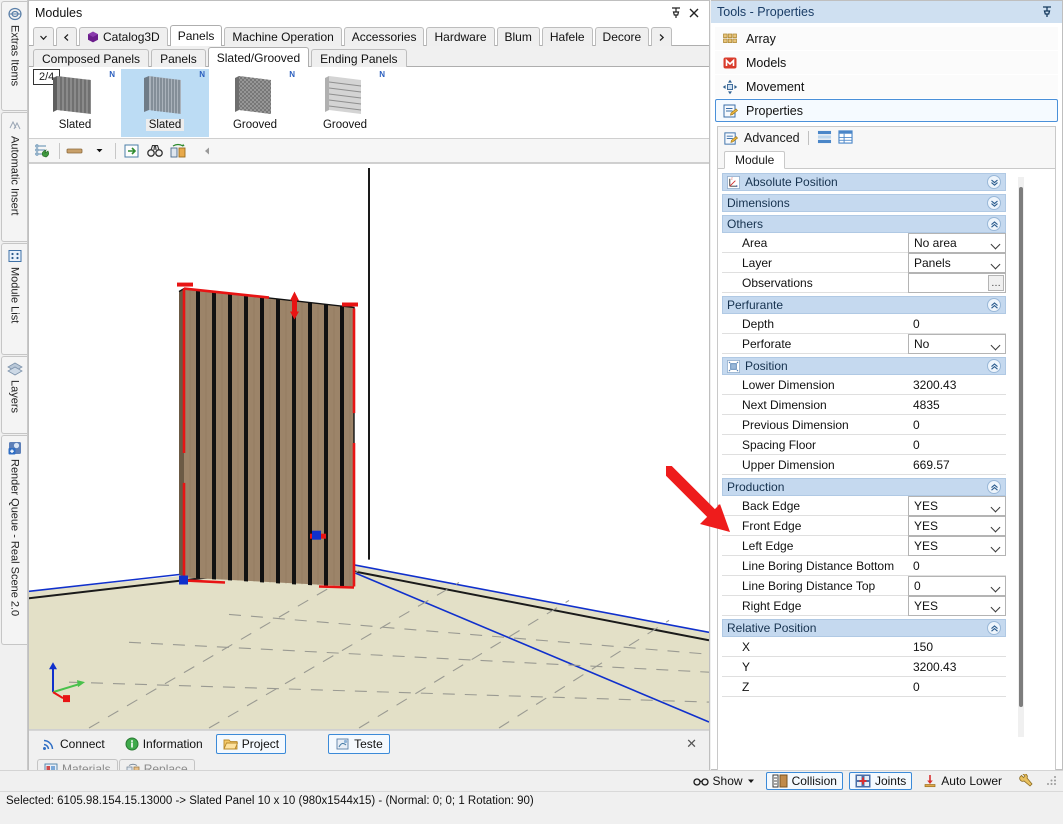 The height and width of the screenshot is (824, 1063). Describe the element at coordinates (662, 36) in the screenshot. I see `tab-scroll-right-button` at that location.